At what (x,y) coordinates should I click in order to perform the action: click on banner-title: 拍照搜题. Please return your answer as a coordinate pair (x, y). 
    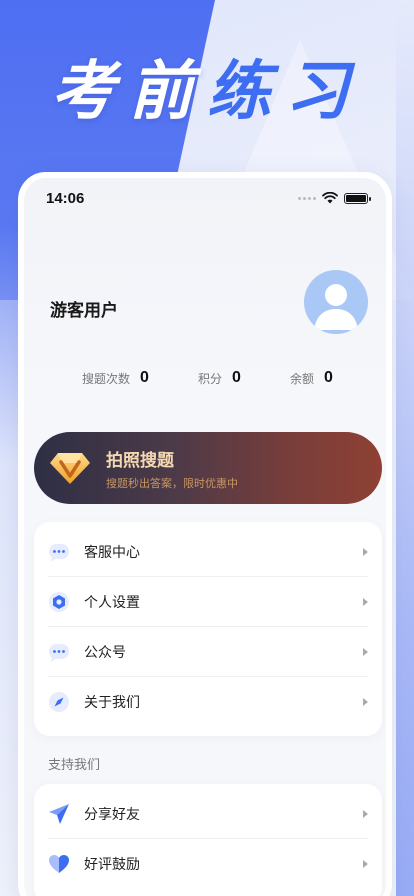
    Looking at the image, I should click on (140, 460).